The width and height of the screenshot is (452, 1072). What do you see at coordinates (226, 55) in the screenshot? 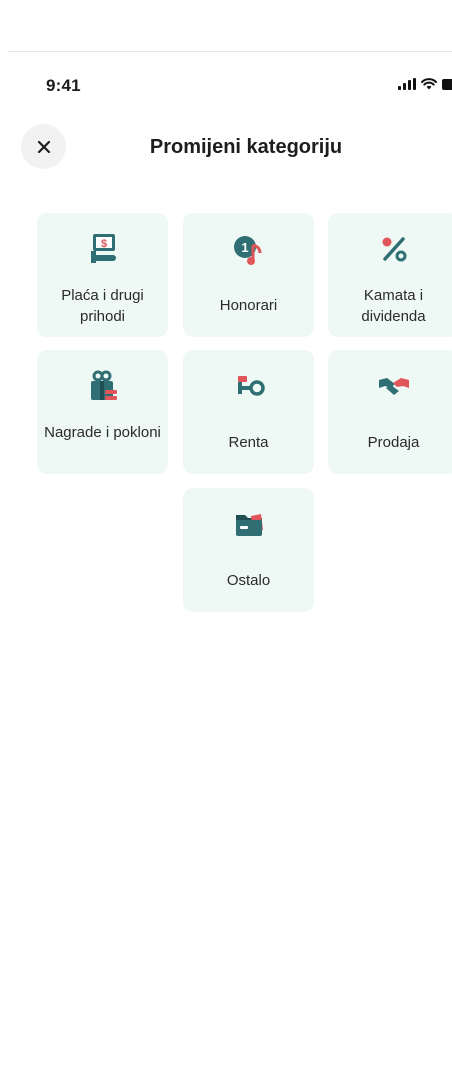
I see `status-bar: 9:41` at bounding box center [226, 55].